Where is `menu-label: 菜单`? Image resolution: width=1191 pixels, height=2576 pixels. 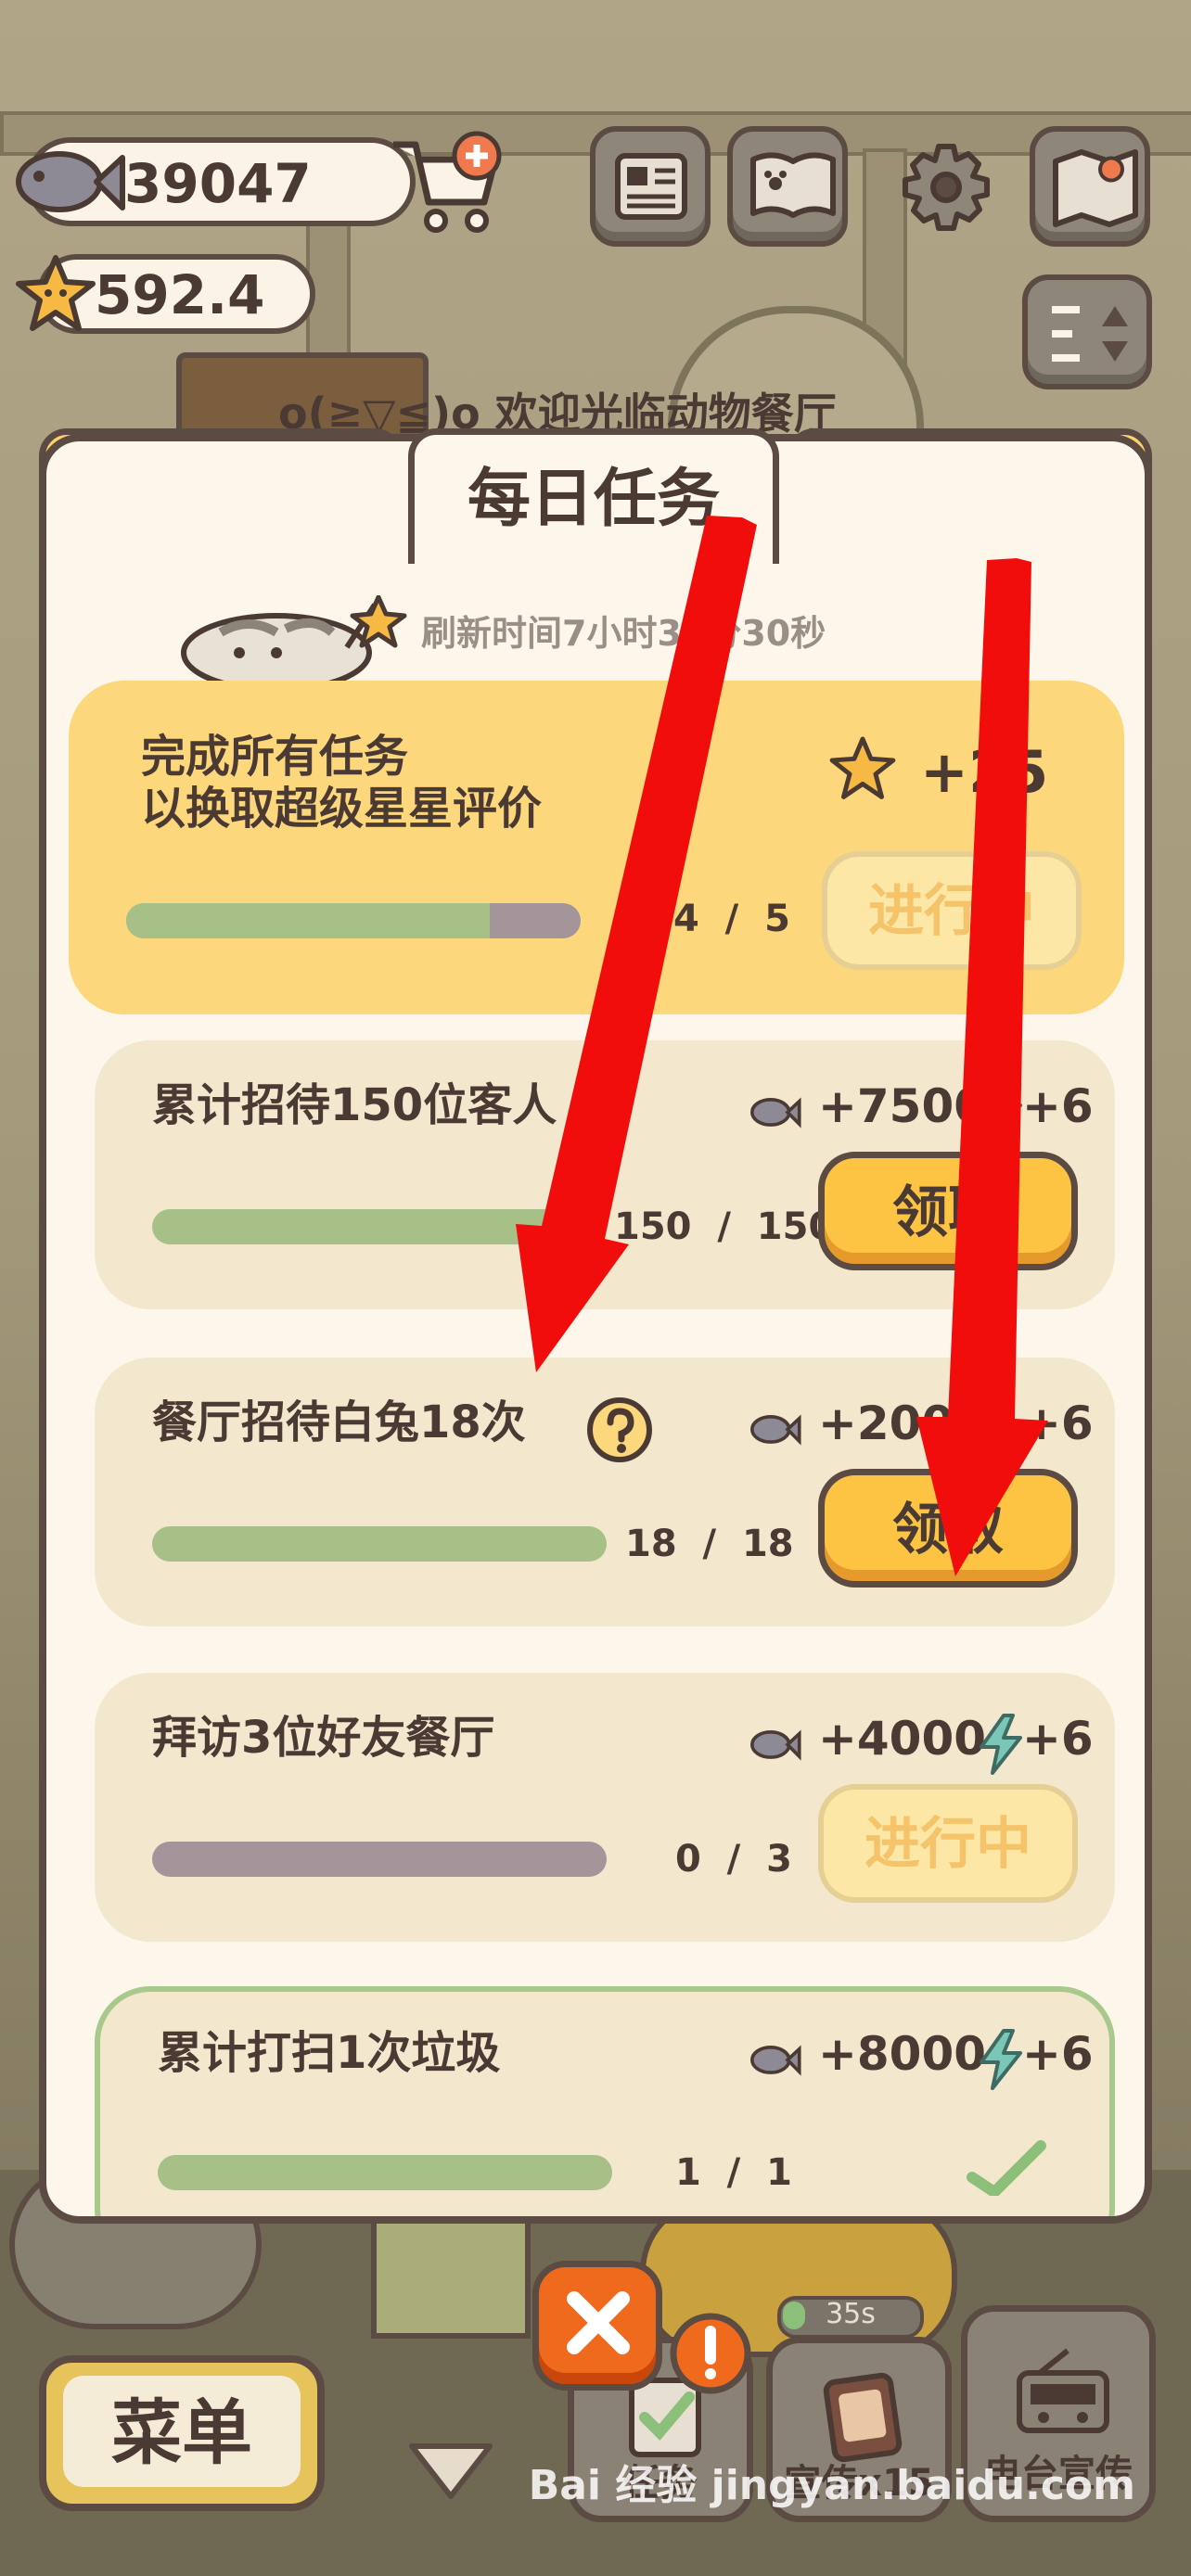
menu-label: 菜单 is located at coordinates (182, 2432).